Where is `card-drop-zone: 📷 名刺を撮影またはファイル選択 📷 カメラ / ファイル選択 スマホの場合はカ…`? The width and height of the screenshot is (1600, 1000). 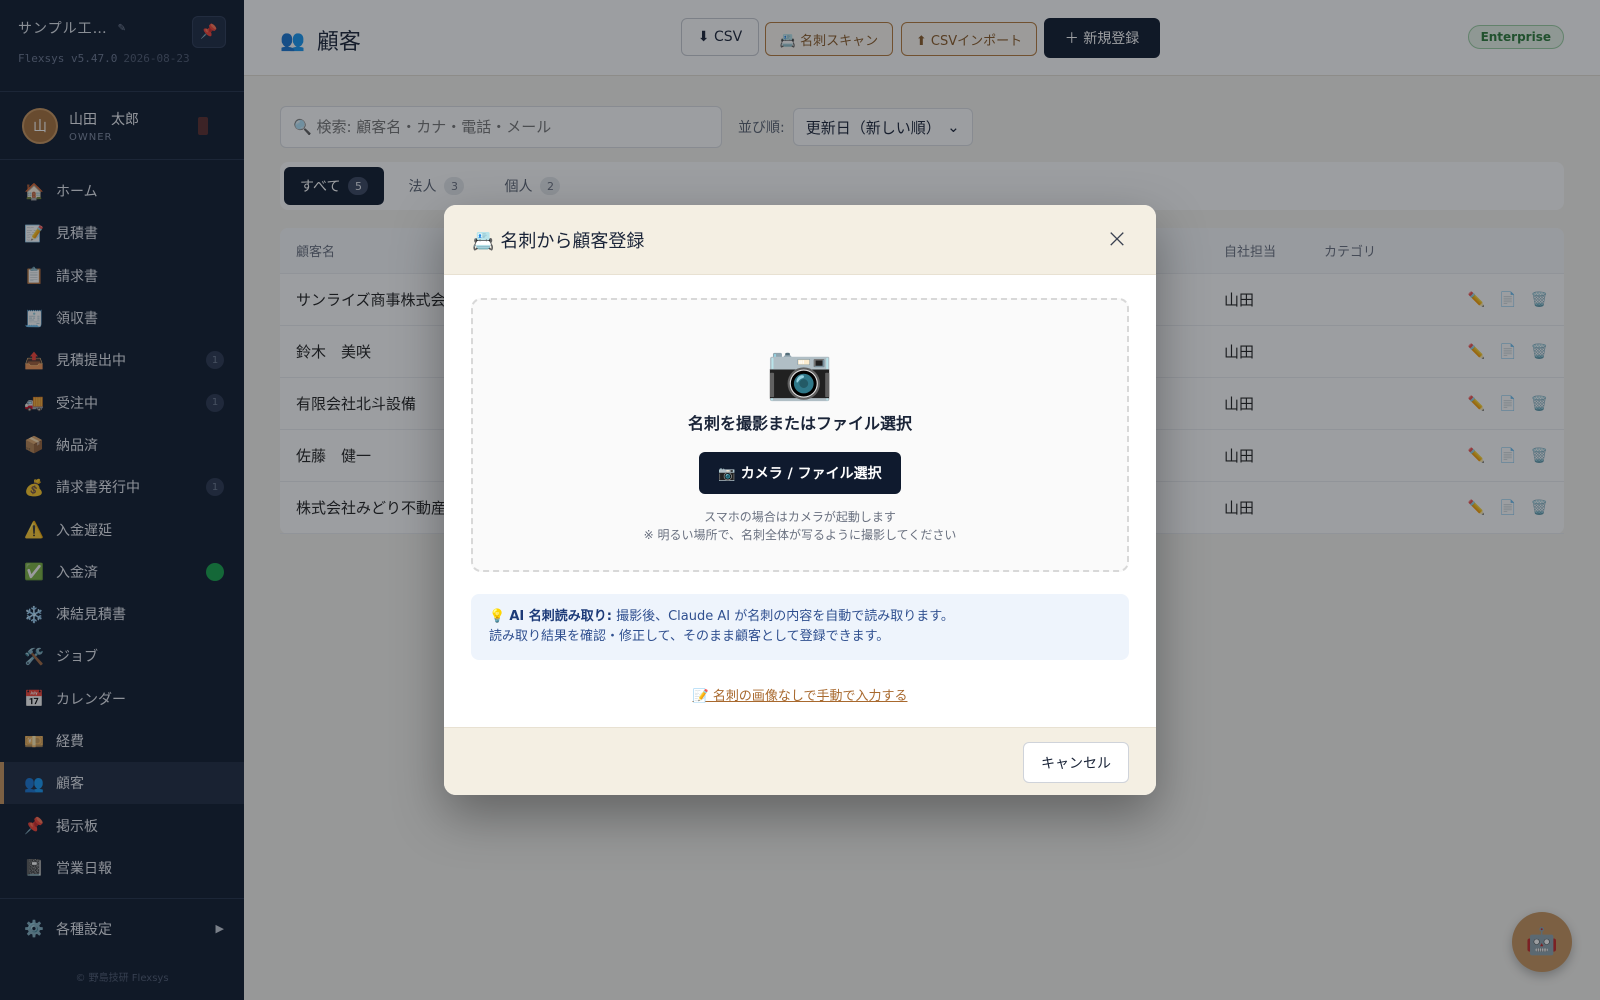
card-drop-zone: 📷 名刺を撮影またはファイル選択 📷 カメラ / ファイル選択 スマホの場合はカ… is located at coordinates (800, 435).